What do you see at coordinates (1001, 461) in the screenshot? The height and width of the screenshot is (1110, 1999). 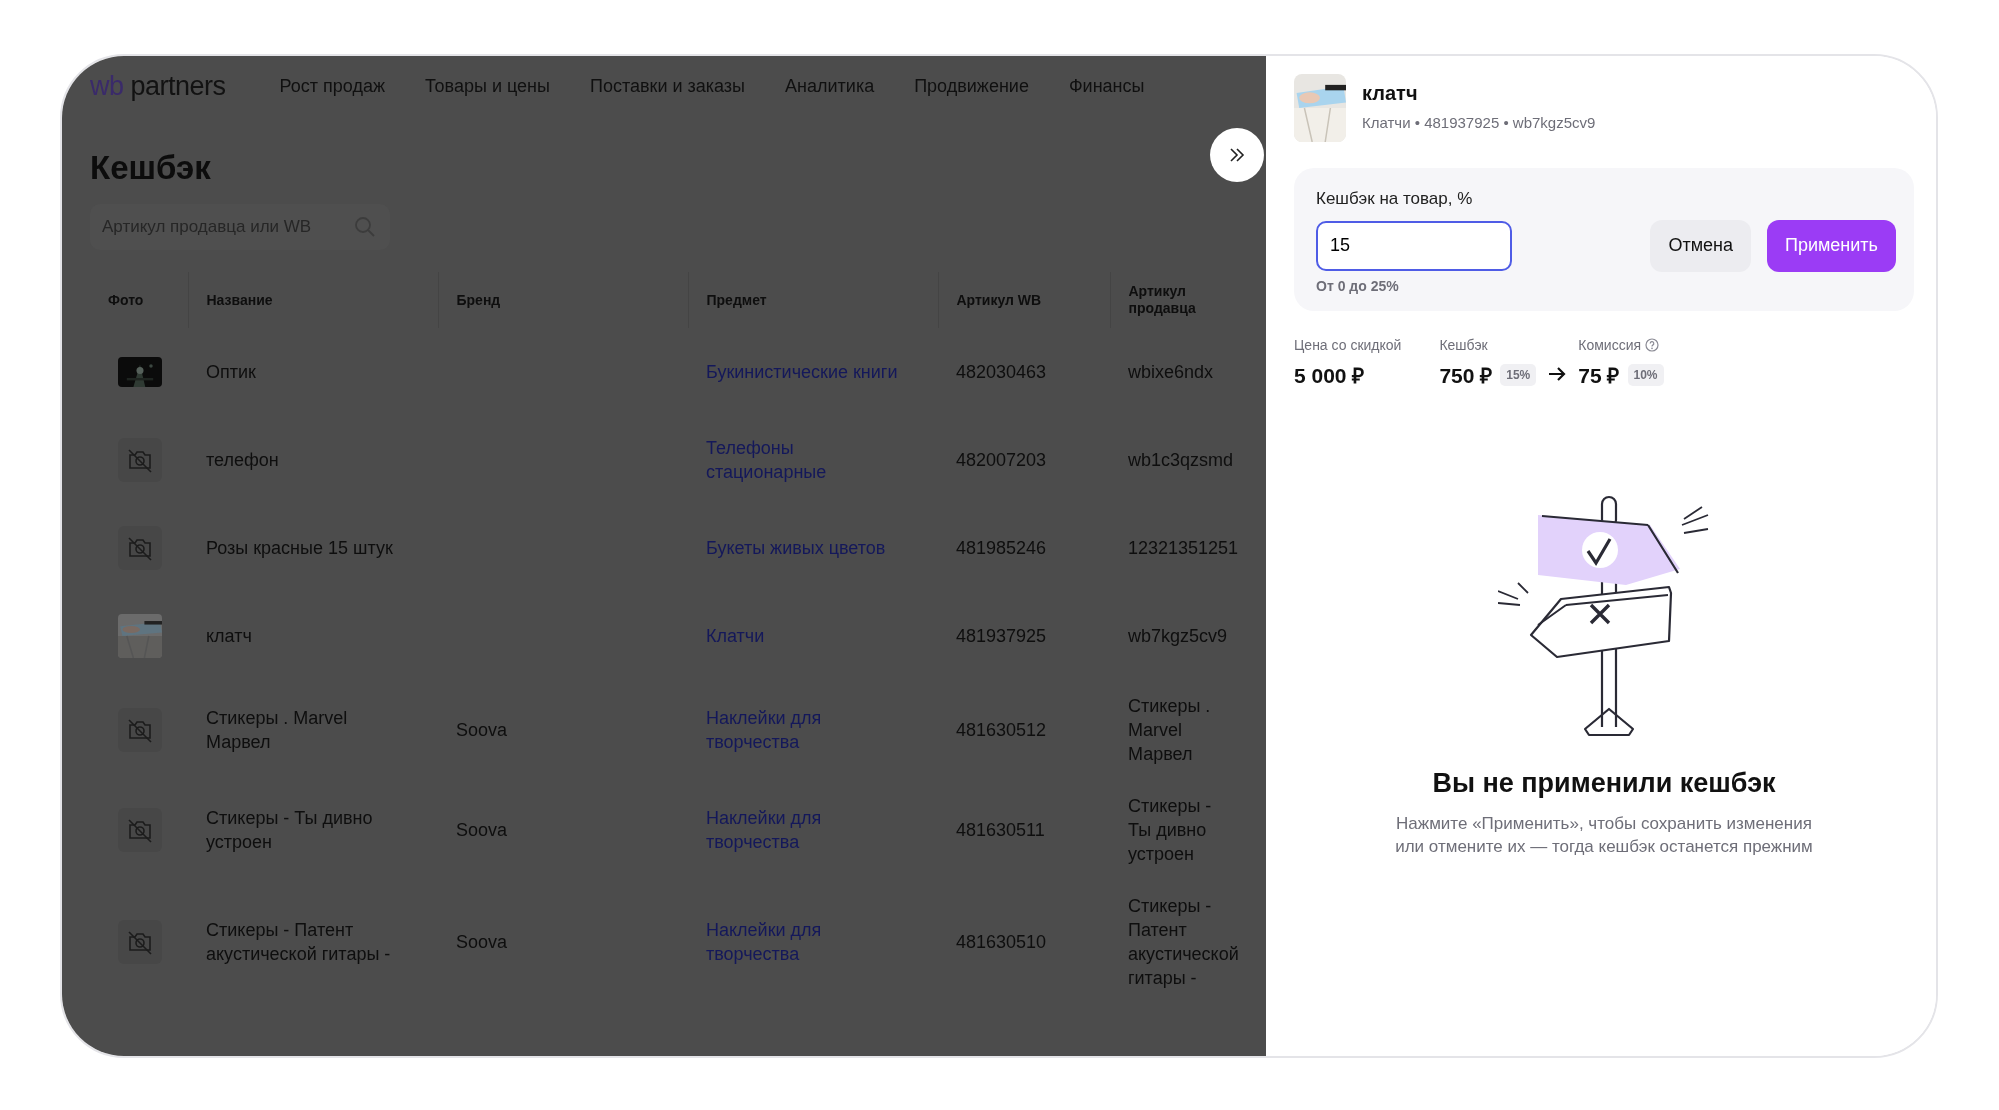 I see `table-cell-text: 482007203` at bounding box center [1001, 461].